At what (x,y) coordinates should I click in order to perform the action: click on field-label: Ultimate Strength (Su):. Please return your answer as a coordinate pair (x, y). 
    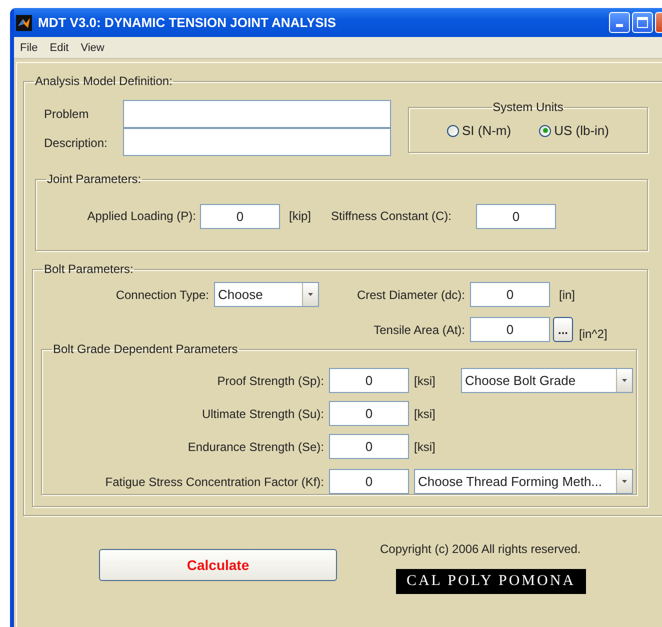
    Looking at the image, I should click on (262, 413).